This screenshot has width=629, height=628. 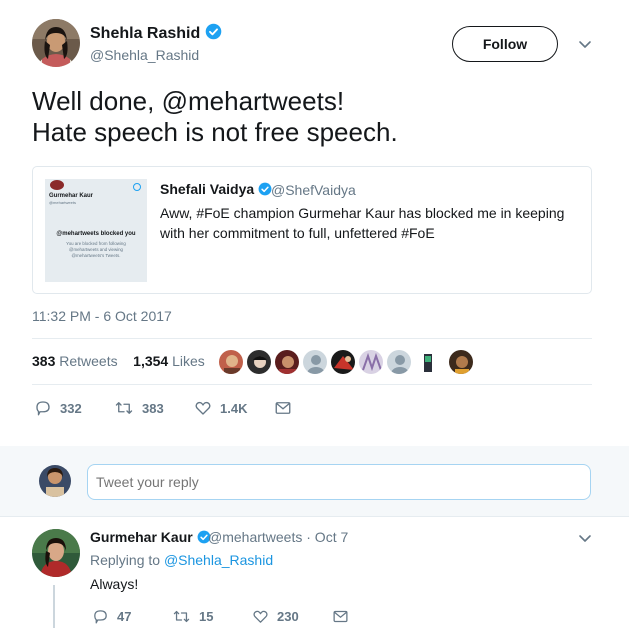 I want to click on quoted-author-name: Shefali Vaidya, so click(x=207, y=189).